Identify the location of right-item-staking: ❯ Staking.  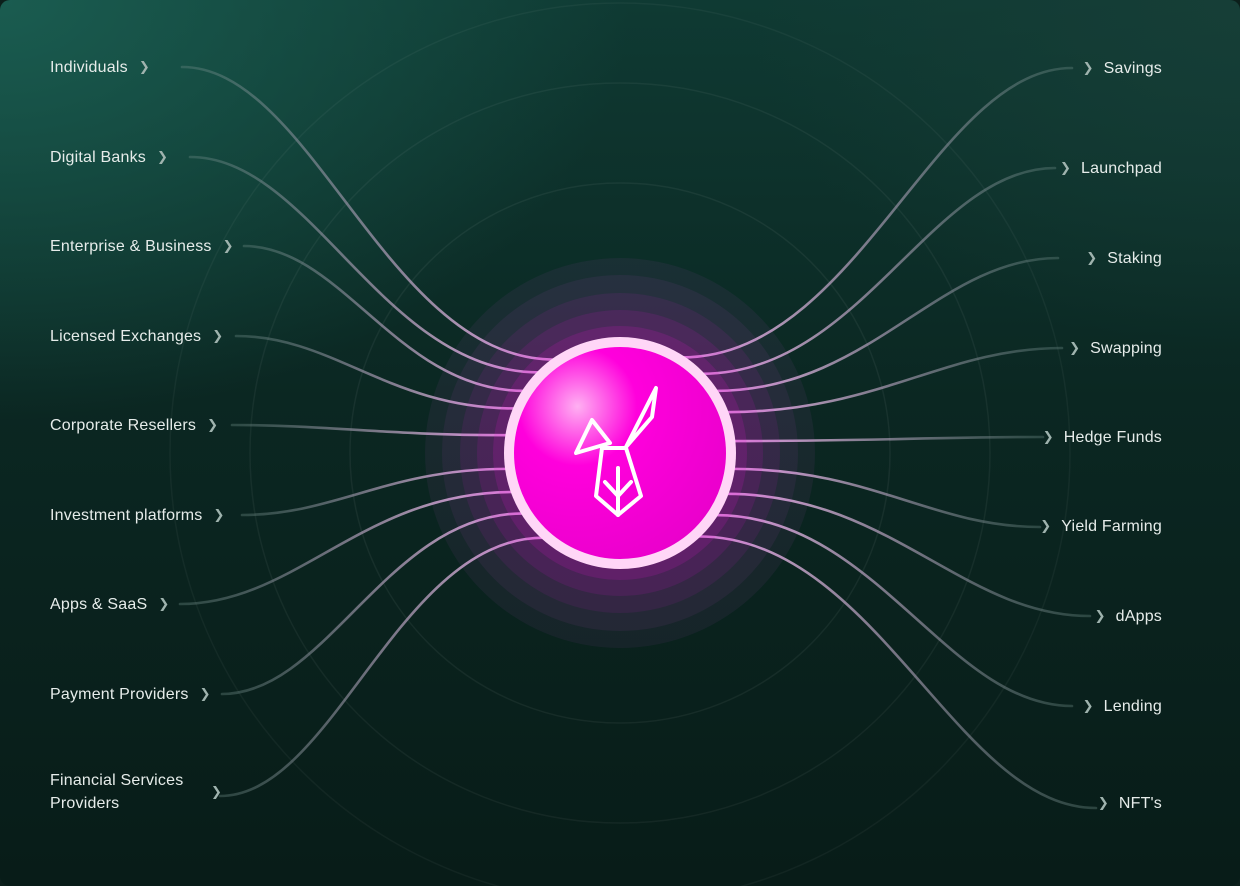
(1124, 258).